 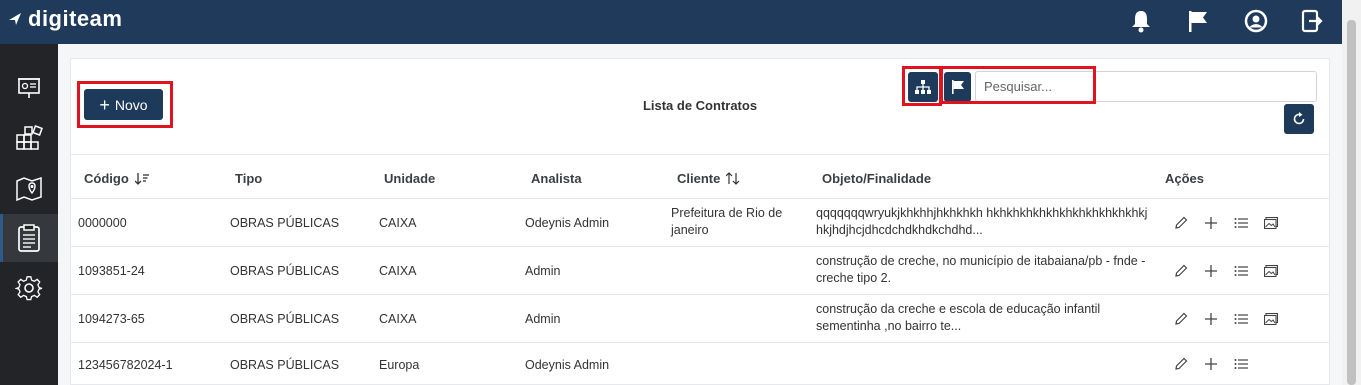 What do you see at coordinates (1351, 202) in the screenshot?
I see `scrollbar-thumb` at bounding box center [1351, 202].